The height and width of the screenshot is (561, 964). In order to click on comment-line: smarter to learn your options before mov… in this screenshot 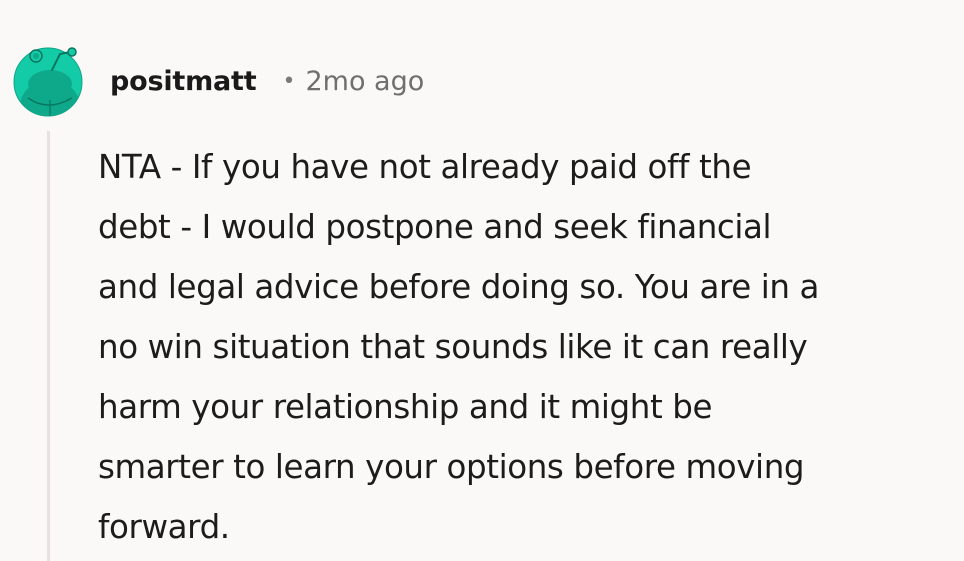, I will do `click(451, 467)`.